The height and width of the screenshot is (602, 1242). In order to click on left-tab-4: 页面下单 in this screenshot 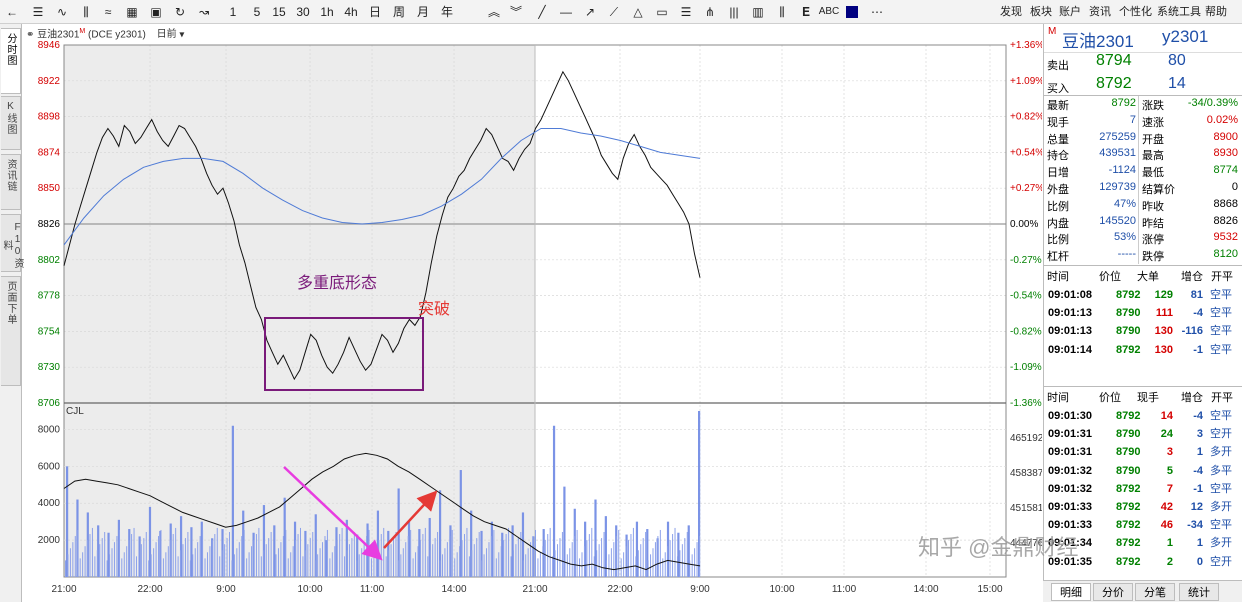, I will do `click(11, 331)`.